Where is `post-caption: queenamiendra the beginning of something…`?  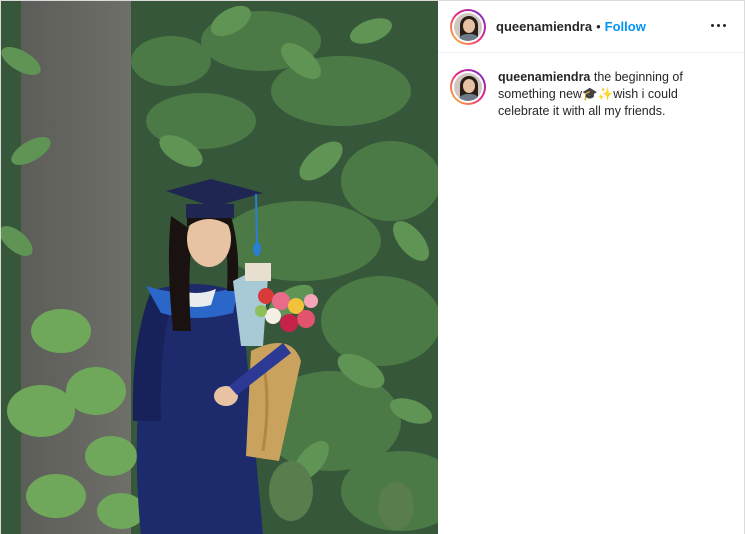 post-caption: queenamiendra the beginning of something… is located at coordinates (590, 94).